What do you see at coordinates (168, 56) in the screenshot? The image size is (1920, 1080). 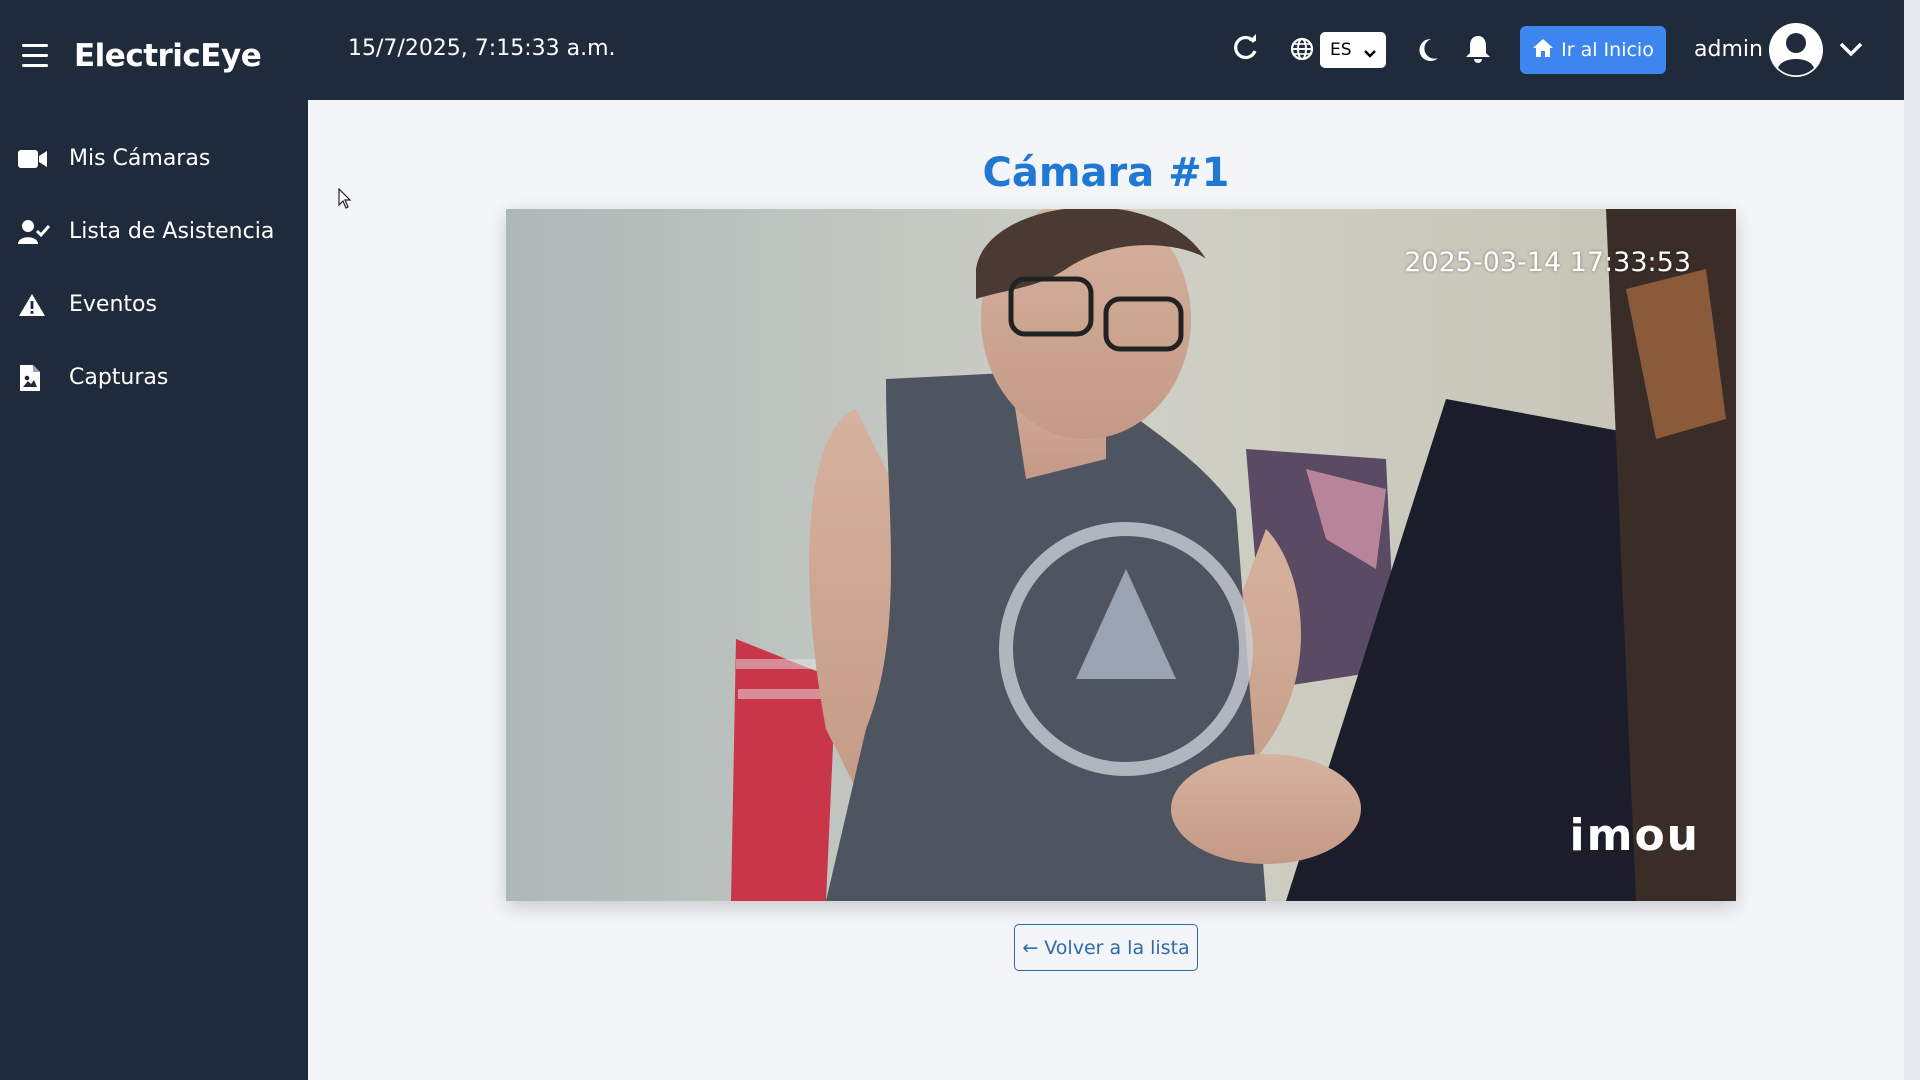 I see `app-brand: ElectricEye` at bounding box center [168, 56].